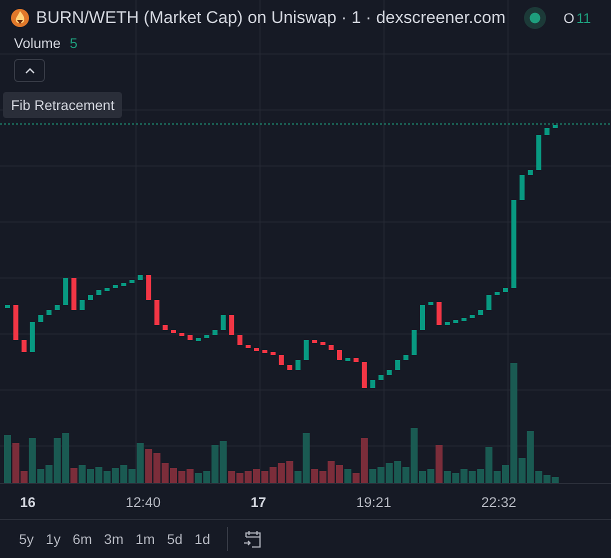 The width and height of the screenshot is (611, 558). What do you see at coordinates (113, 539) in the screenshot?
I see `range-button: 3m` at bounding box center [113, 539].